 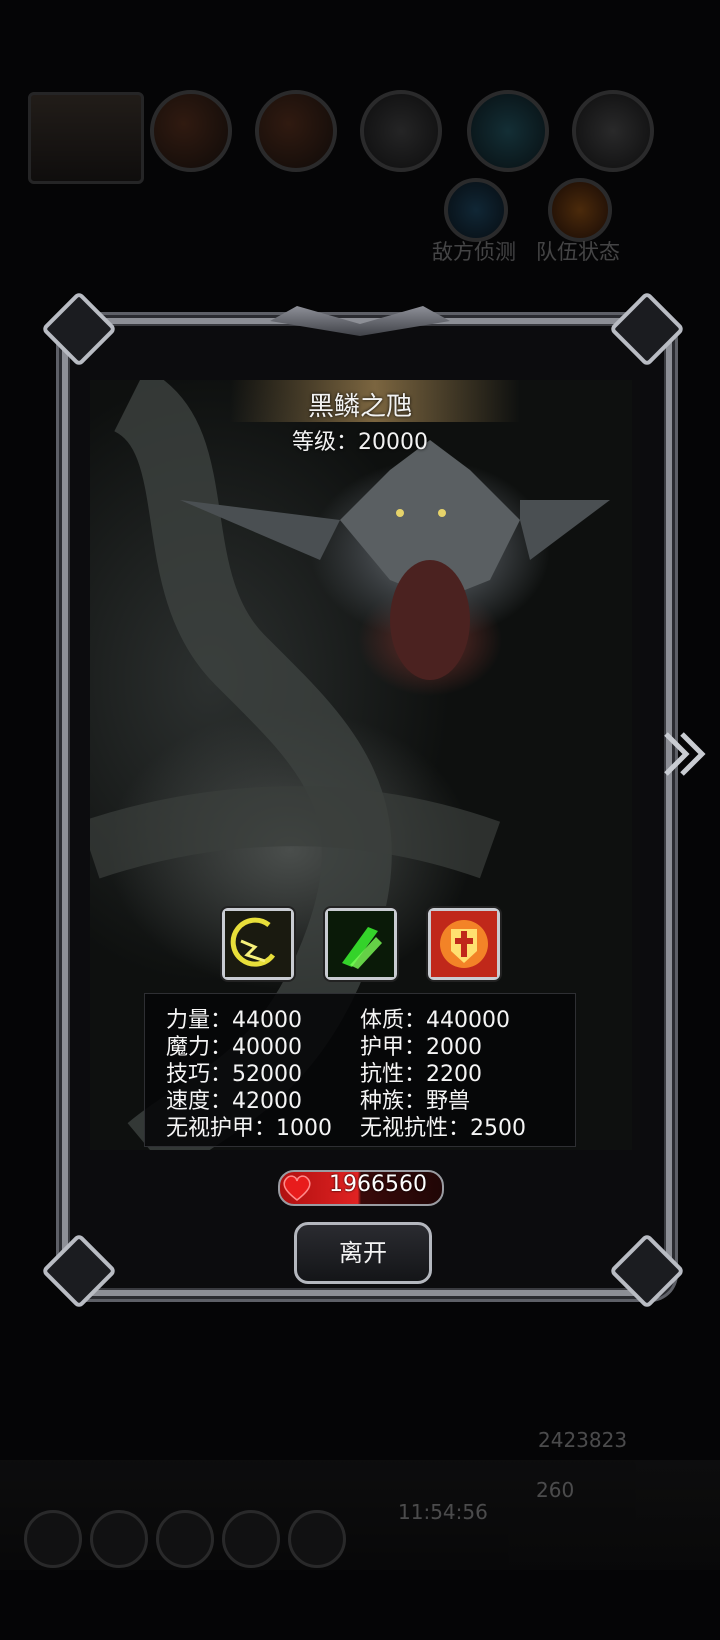 What do you see at coordinates (359, 407) in the screenshot?
I see `monster-name: 黑鳞之虺` at bounding box center [359, 407].